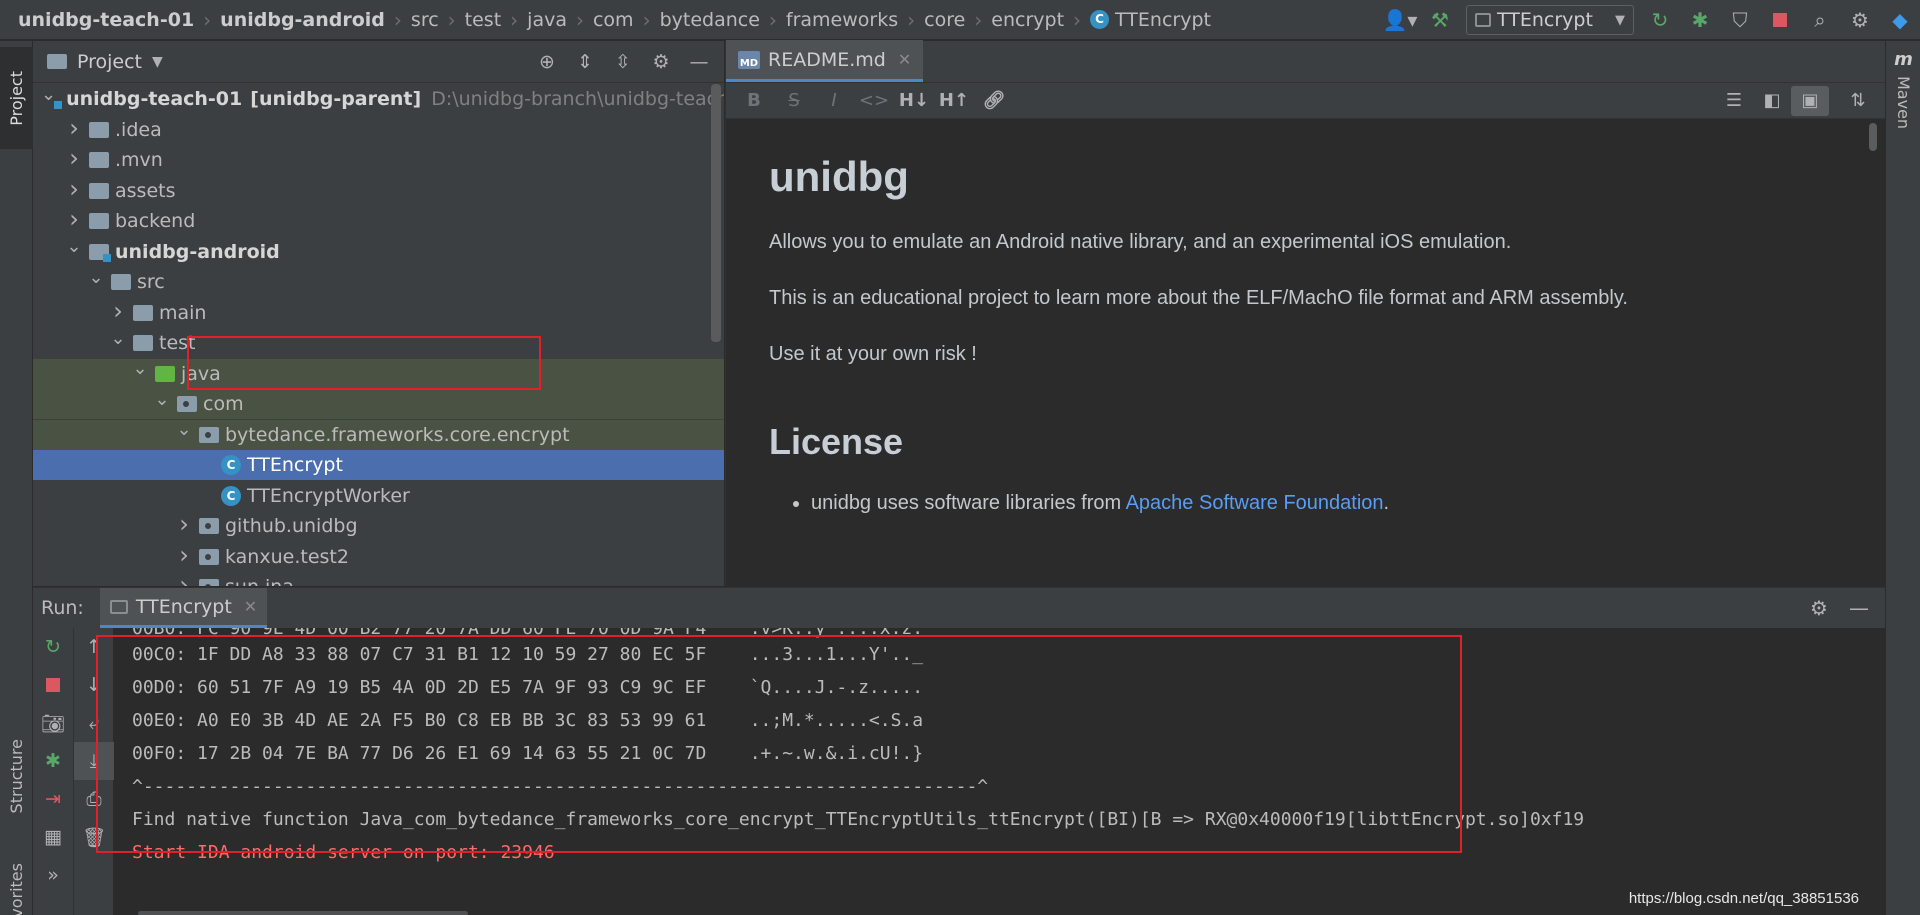  I want to click on chevron-down-icon: ▼, so click(157, 62).